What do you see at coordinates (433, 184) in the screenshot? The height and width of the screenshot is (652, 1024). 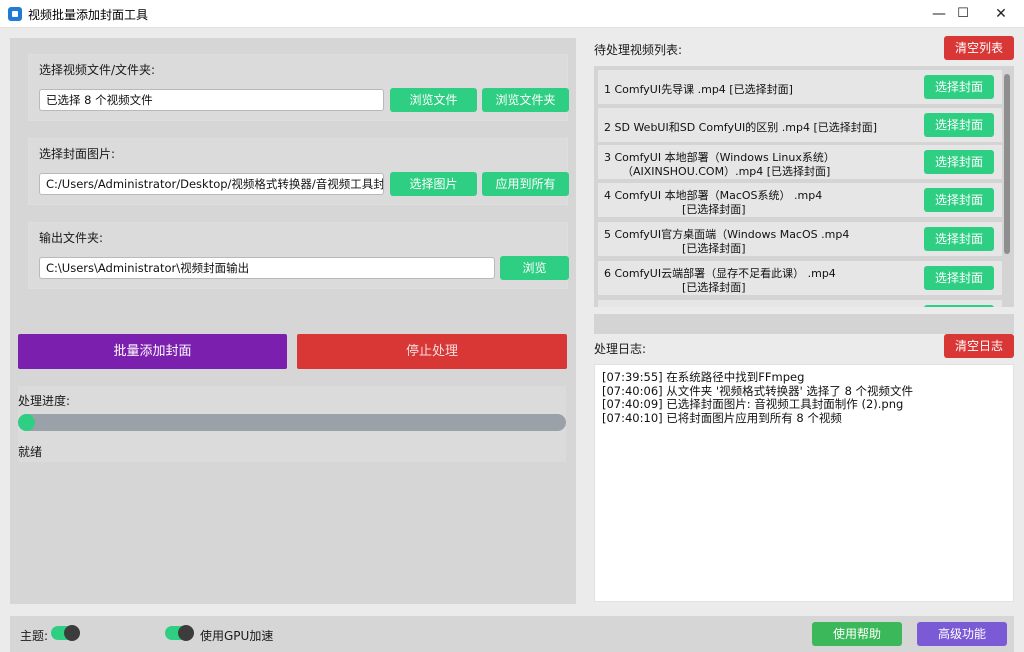 I see `select-image-button: 选择图片` at bounding box center [433, 184].